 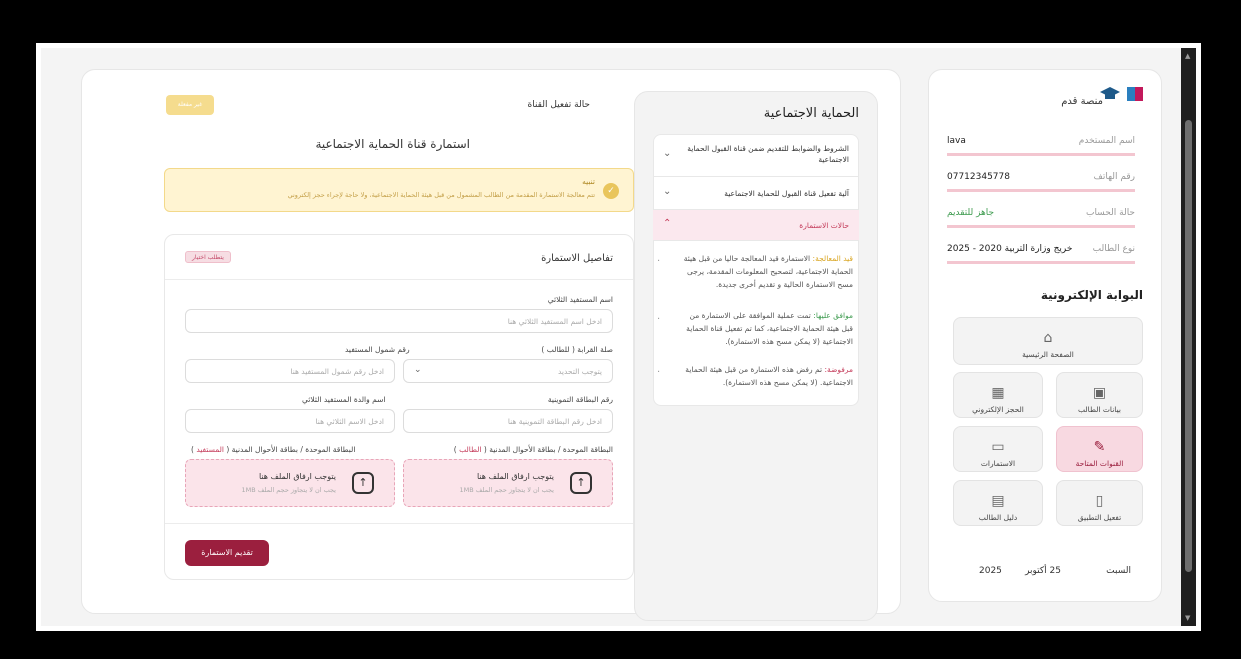 What do you see at coordinates (1082, 101) in the screenshot?
I see `logo-text: منصة قدم` at bounding box center [1082, 101].